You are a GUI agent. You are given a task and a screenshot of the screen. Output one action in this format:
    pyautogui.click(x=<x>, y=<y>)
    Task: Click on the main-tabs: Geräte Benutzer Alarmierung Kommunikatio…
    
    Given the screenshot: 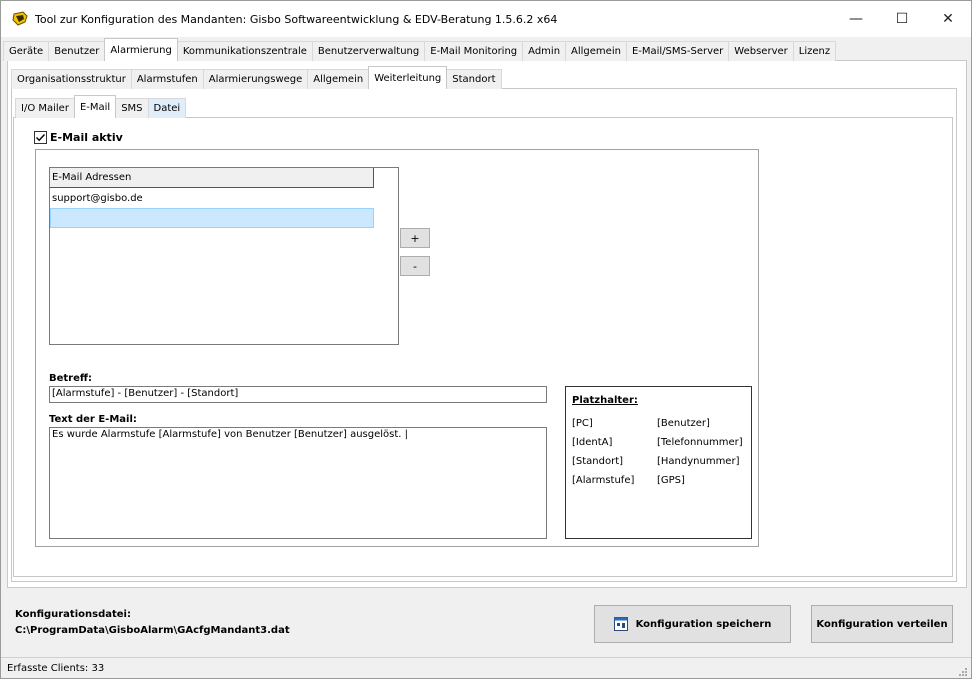 What is the action you would take?
    pyautogui.click(x=420, y=49)
    